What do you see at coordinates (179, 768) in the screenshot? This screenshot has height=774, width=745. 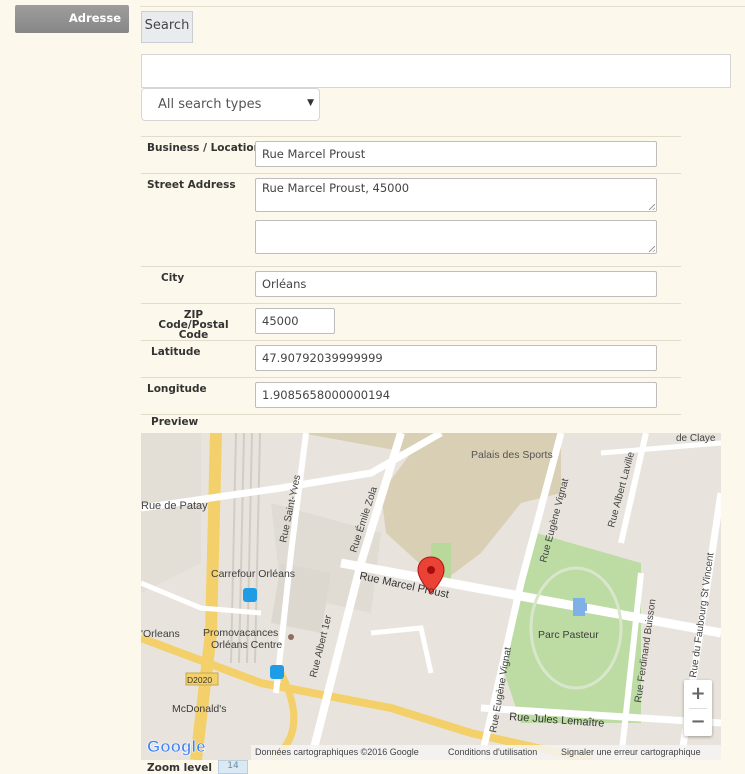 I see `zoom-level-label: Zoom level` at bounding box center [179, 768].